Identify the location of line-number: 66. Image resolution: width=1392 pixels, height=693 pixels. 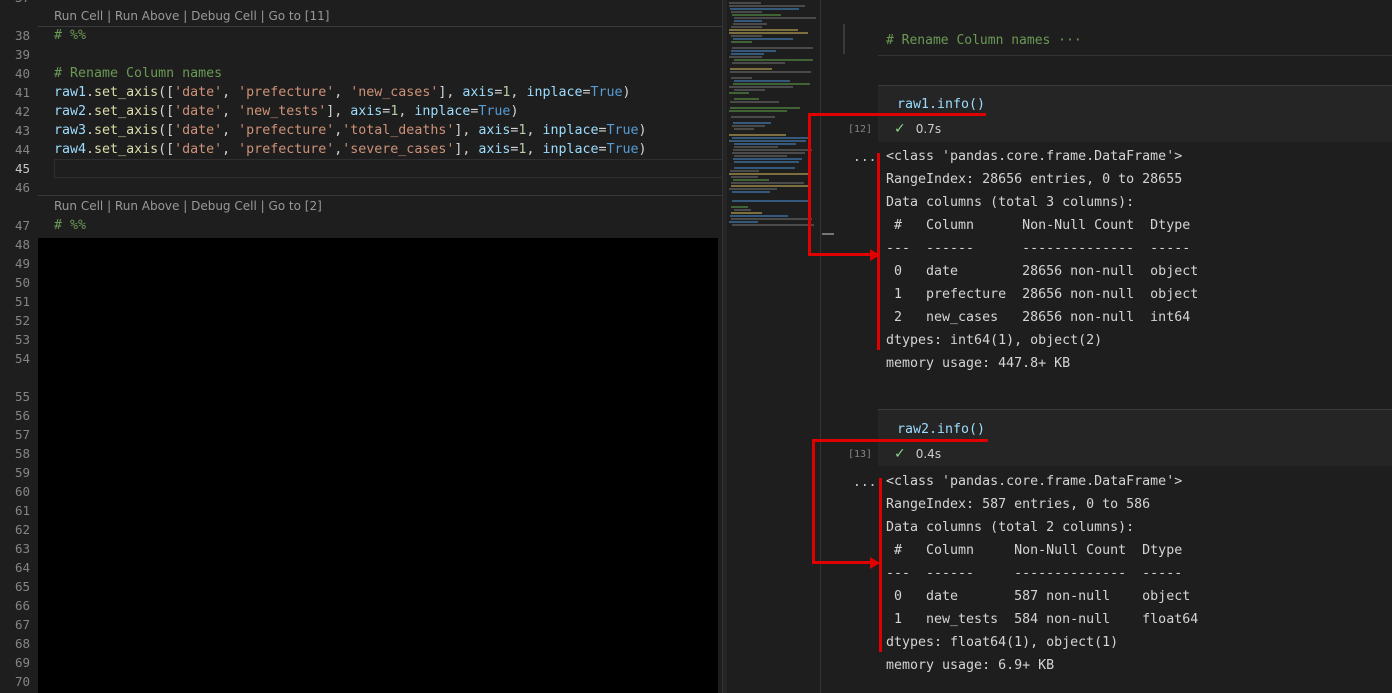
(22, 605).